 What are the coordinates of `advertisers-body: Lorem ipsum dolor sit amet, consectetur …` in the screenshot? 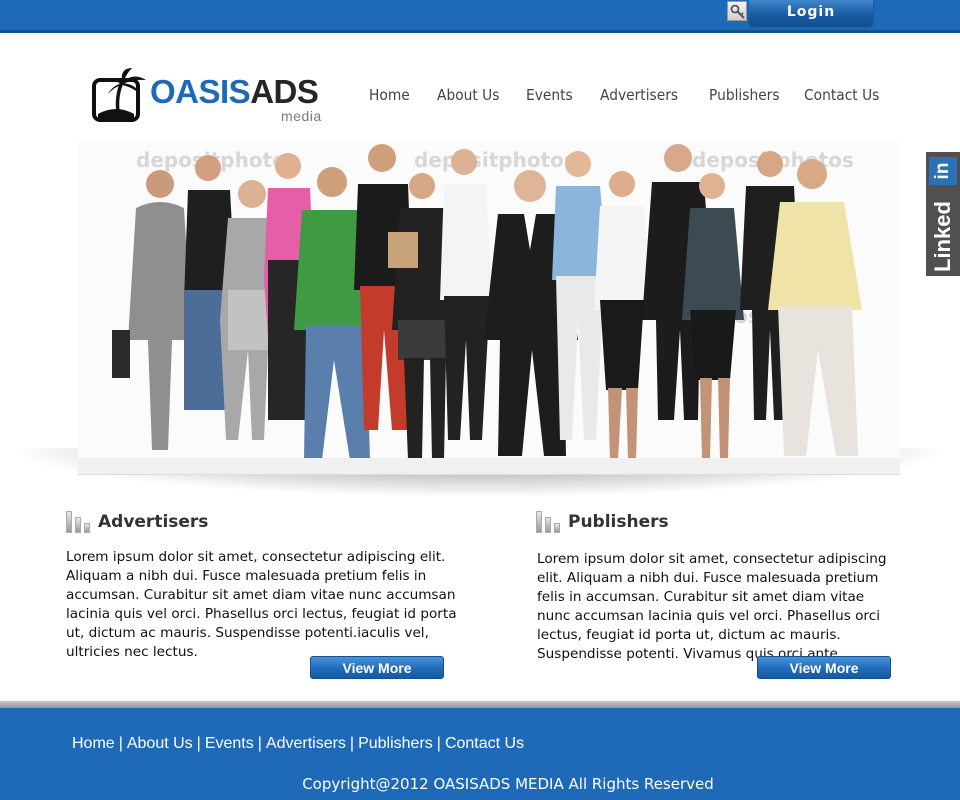 It's located at (261, 604).